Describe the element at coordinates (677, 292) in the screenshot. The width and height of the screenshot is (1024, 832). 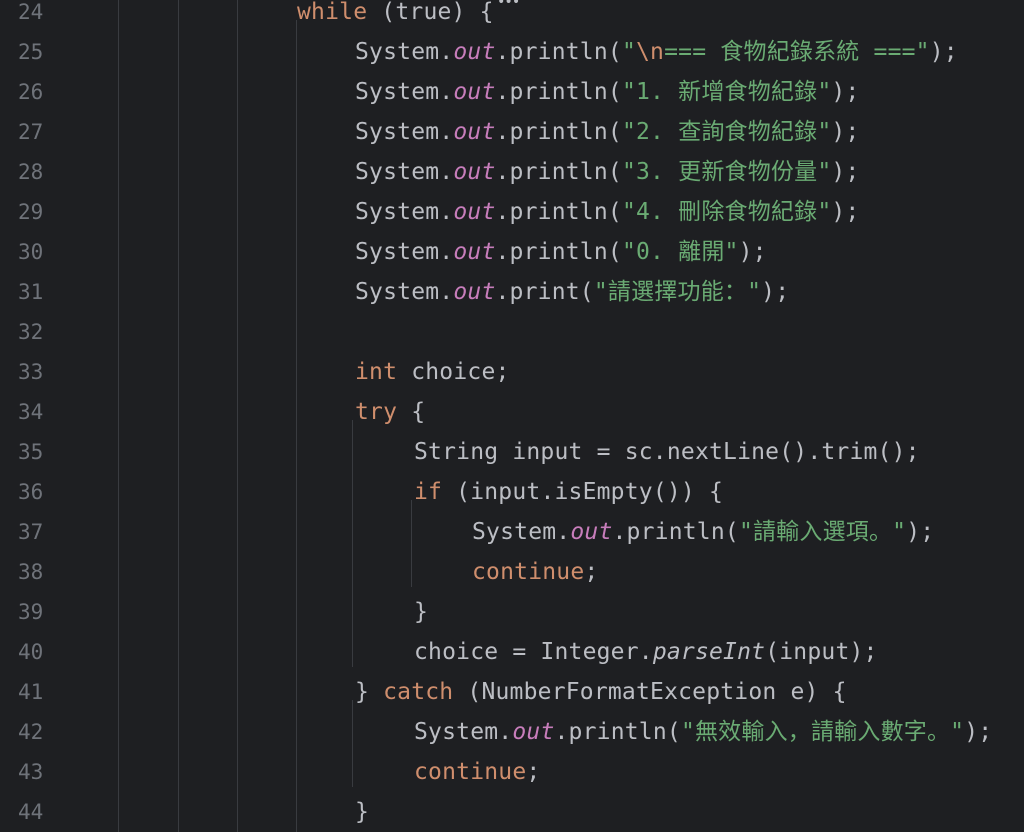
I see `code-token-str: "請選擇功能："` at that location.